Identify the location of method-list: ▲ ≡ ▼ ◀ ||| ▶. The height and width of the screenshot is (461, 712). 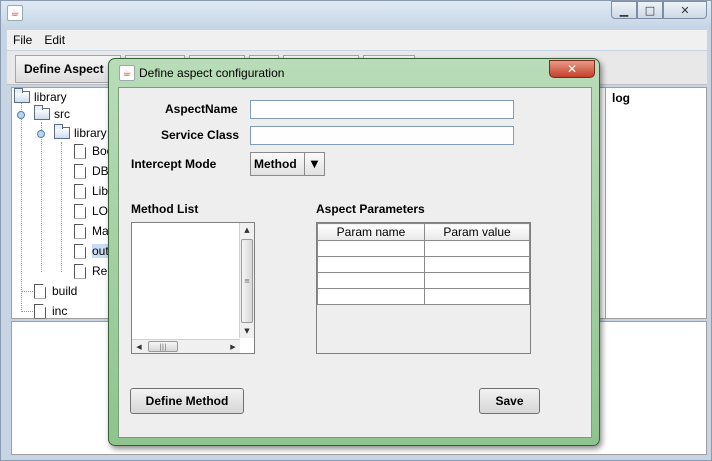
(193, 288).